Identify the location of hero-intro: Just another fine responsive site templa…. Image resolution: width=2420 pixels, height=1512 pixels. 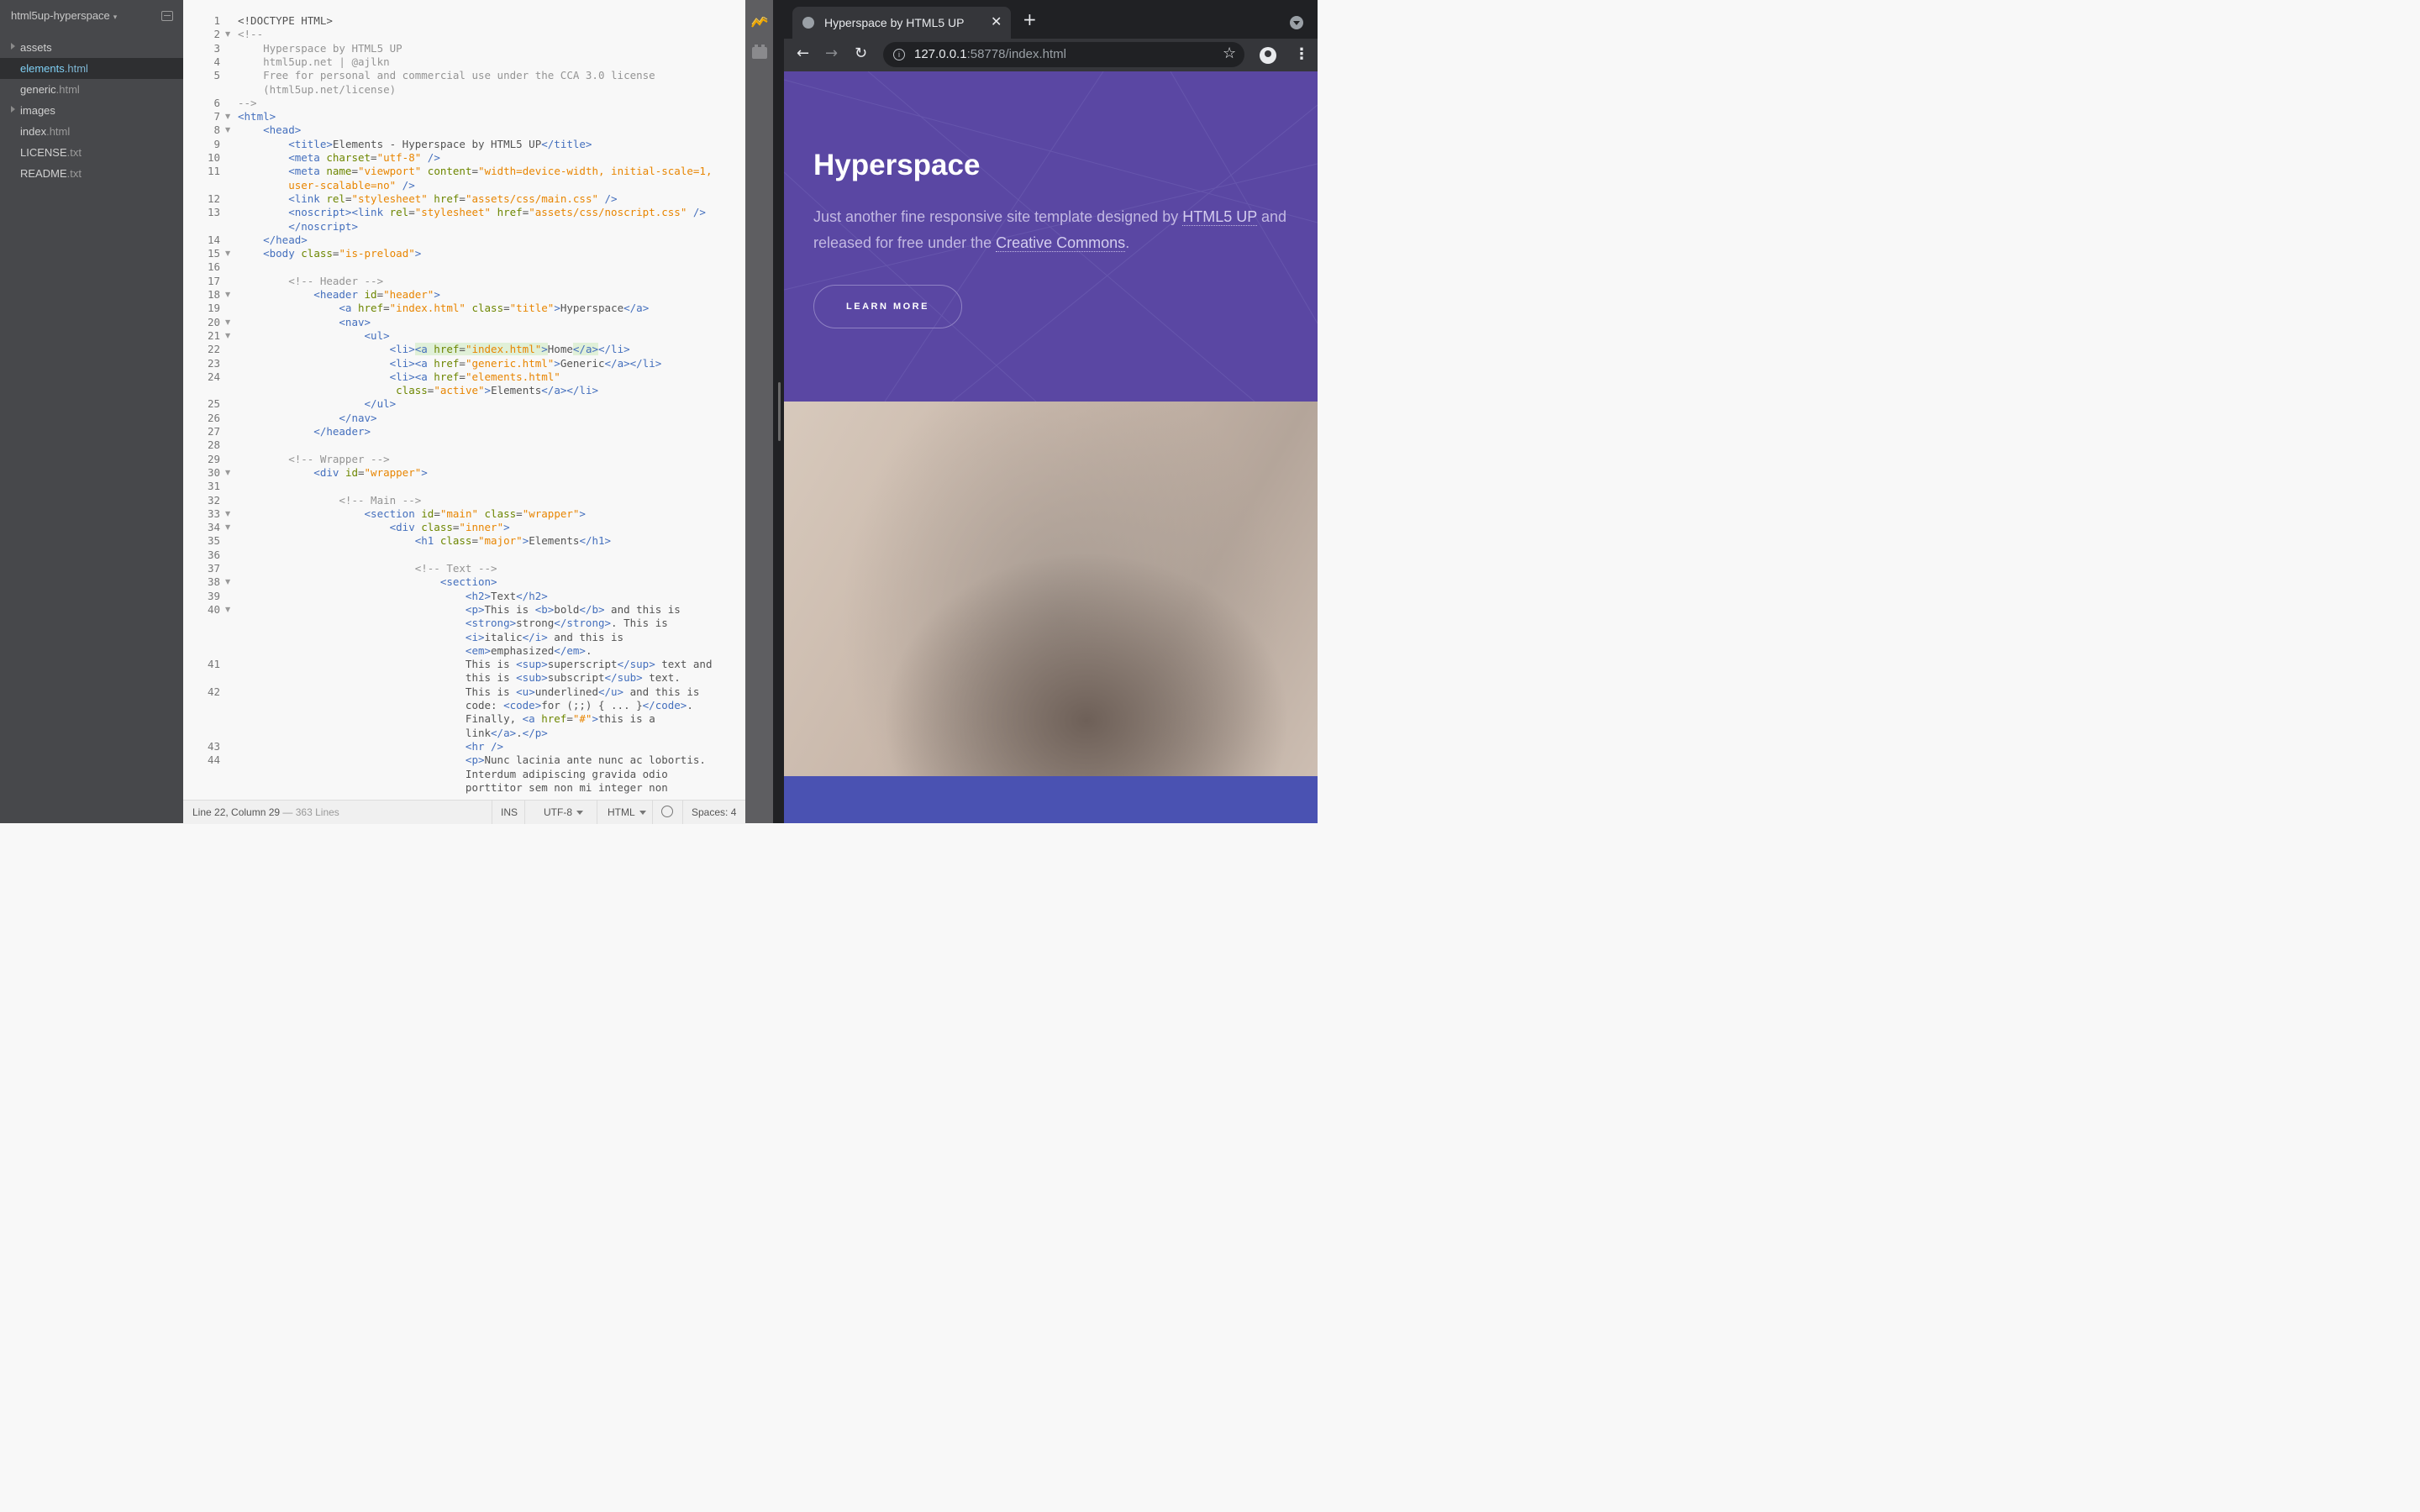
(1057, 230).